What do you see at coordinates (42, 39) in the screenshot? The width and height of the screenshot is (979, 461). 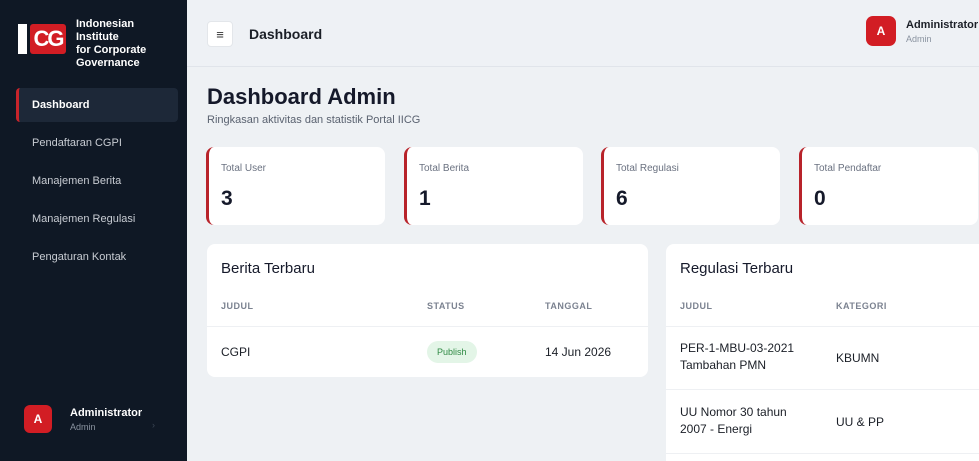 I see `iicg-logo: CG` at bounding box center [42, 39].